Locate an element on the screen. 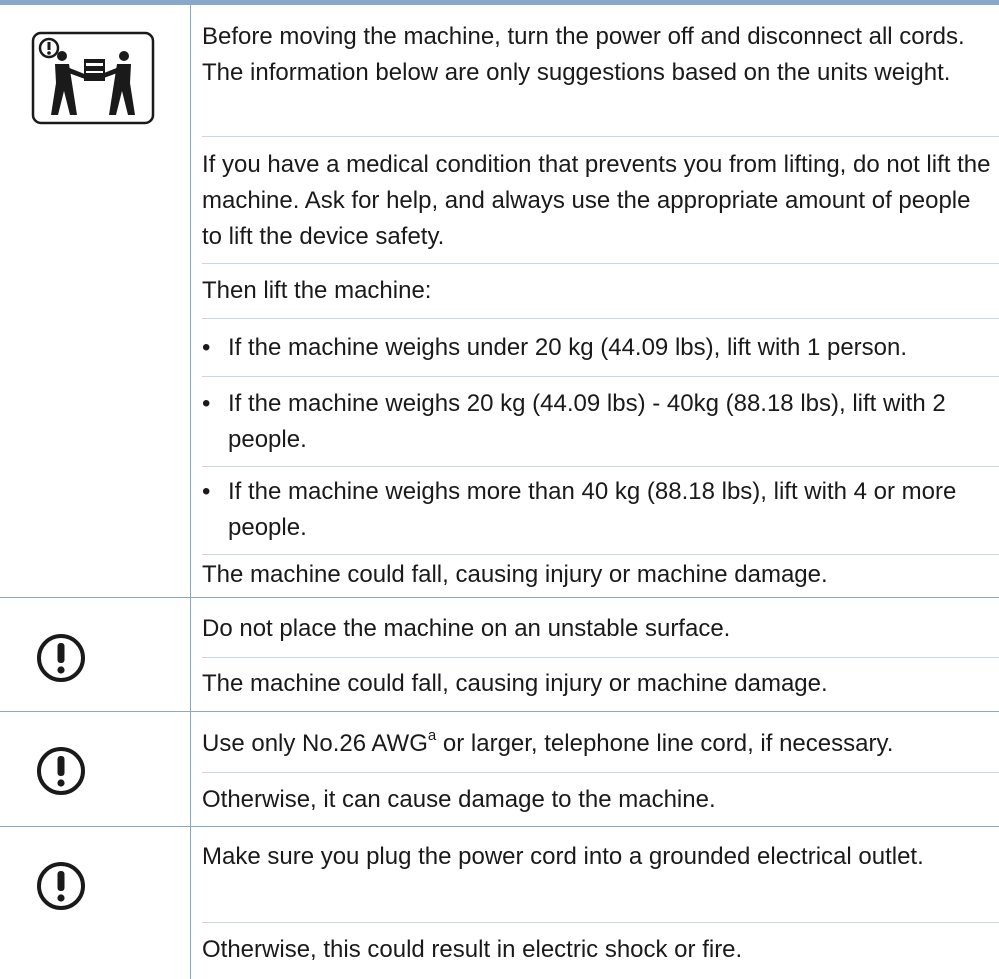 This screenshot has height=979, width=999. column-divider is located at coordinates (190, 492).